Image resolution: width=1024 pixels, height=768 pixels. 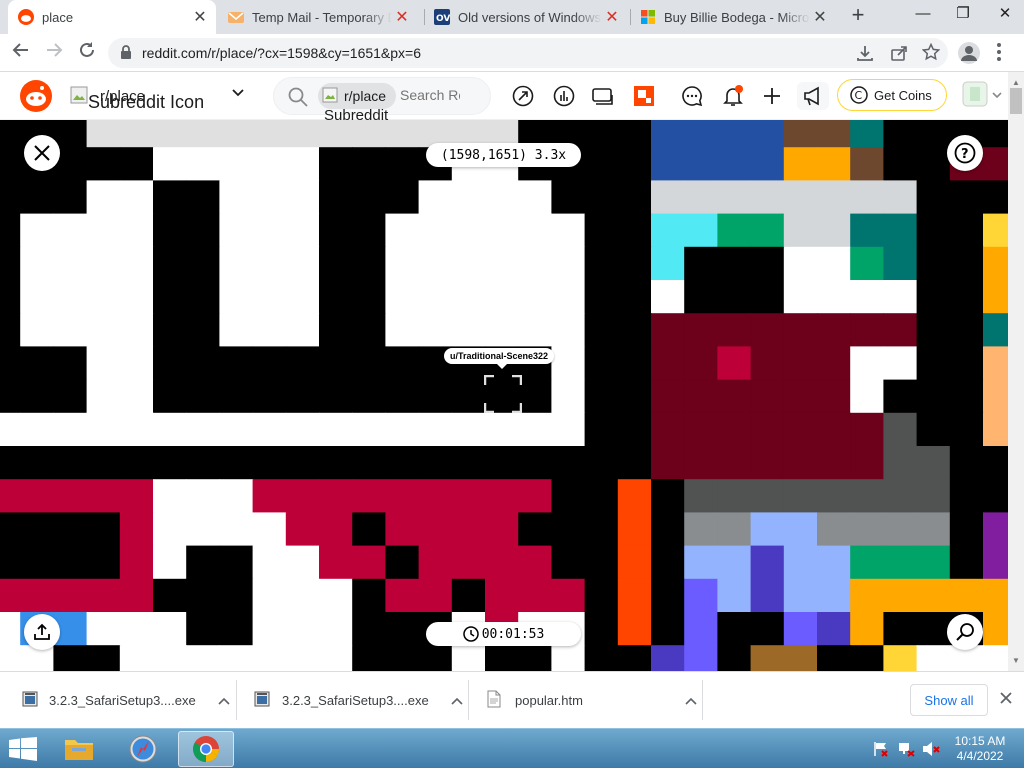 I want to click on advertise-megaphone-icon, so click(x=813, y=96).